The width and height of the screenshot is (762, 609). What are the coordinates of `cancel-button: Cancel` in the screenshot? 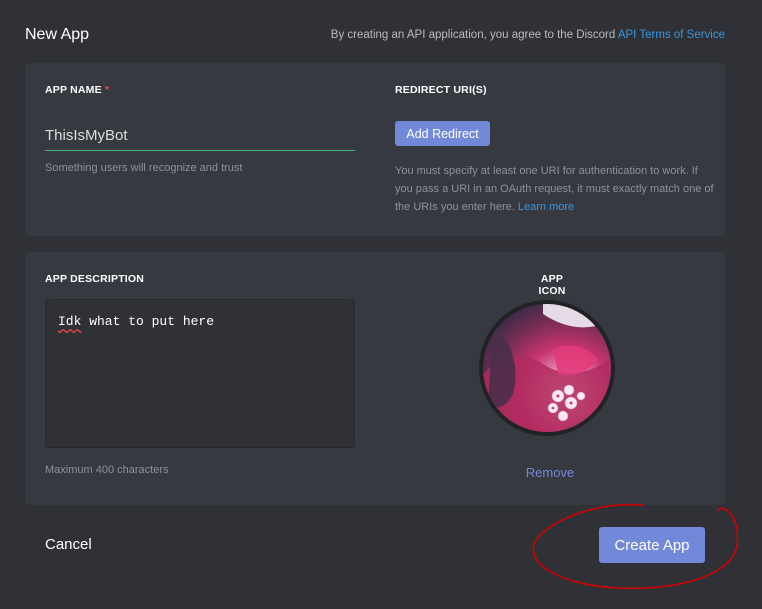 It's located at (68, 544).